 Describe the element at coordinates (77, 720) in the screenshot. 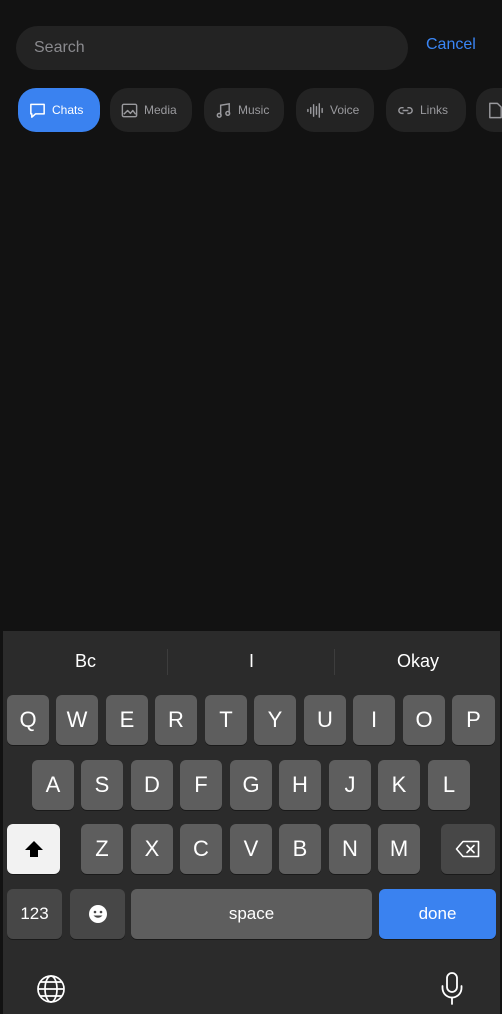

I see `key-w: W` at that location.